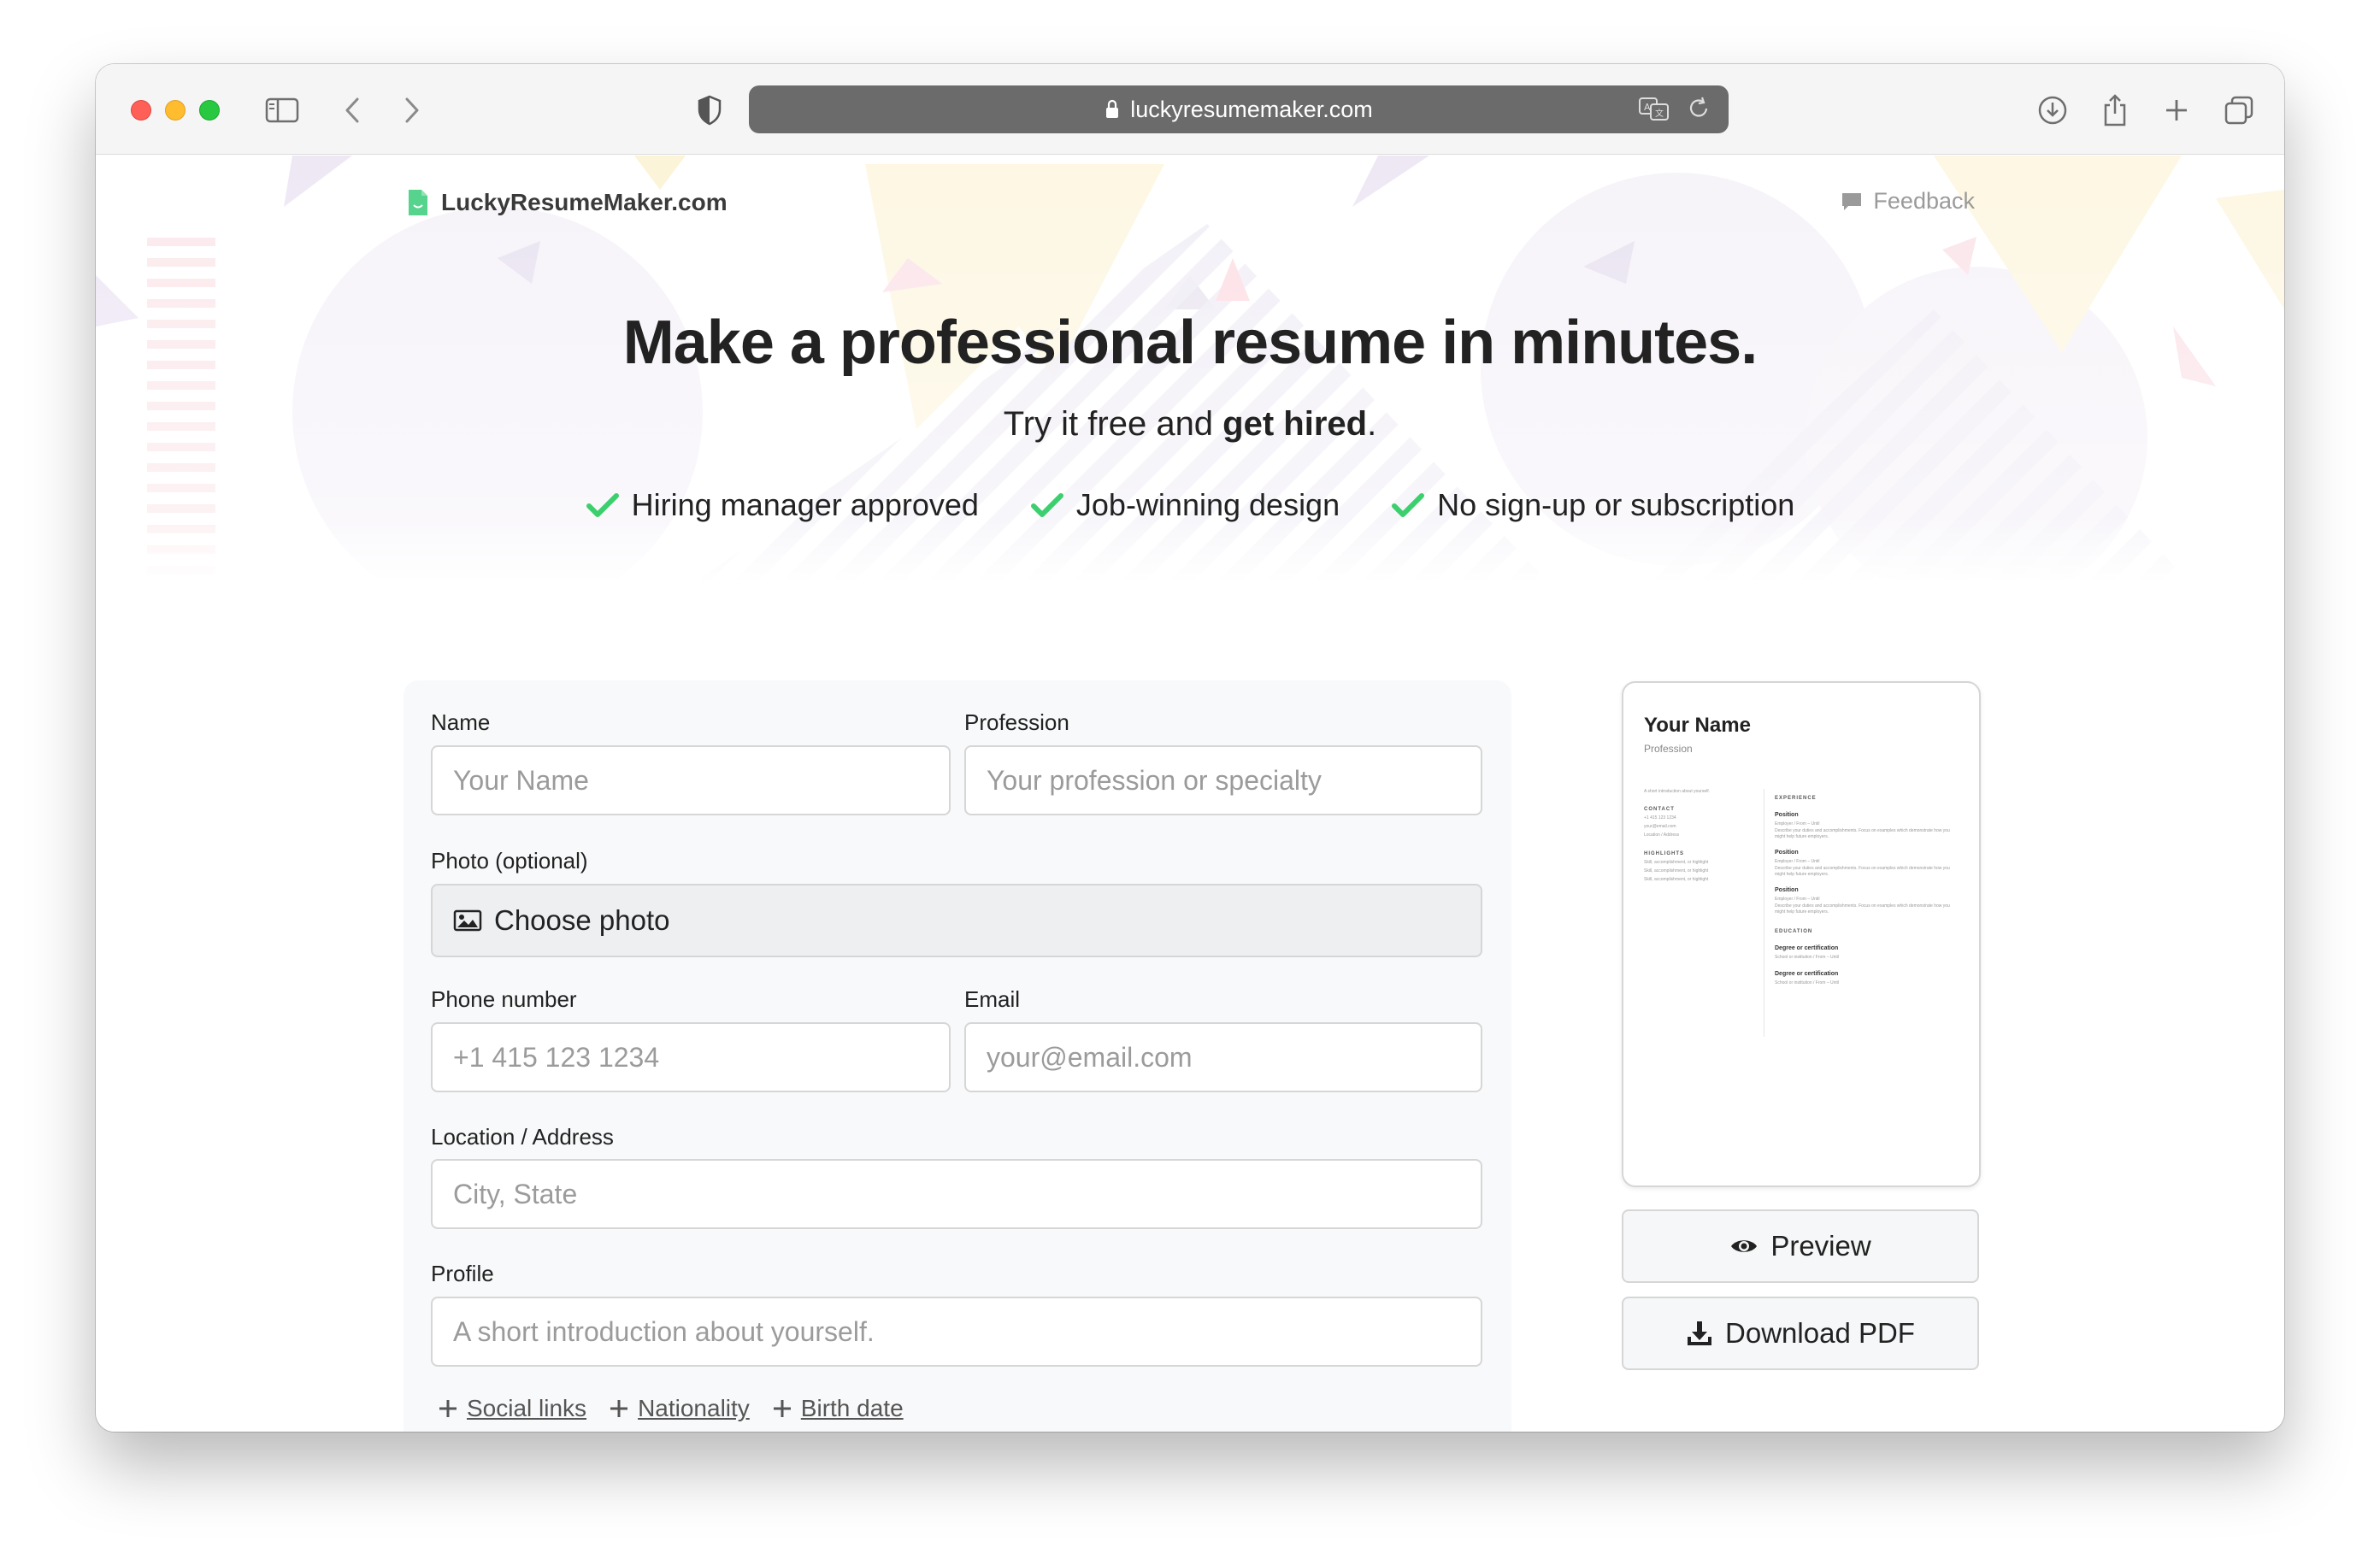 This screenshot has height=1559, width=2380. What do you see at coordinates (504, 999) in the screenshot?
I see `phone-label: Phone number` at bounding box center [504, 999].